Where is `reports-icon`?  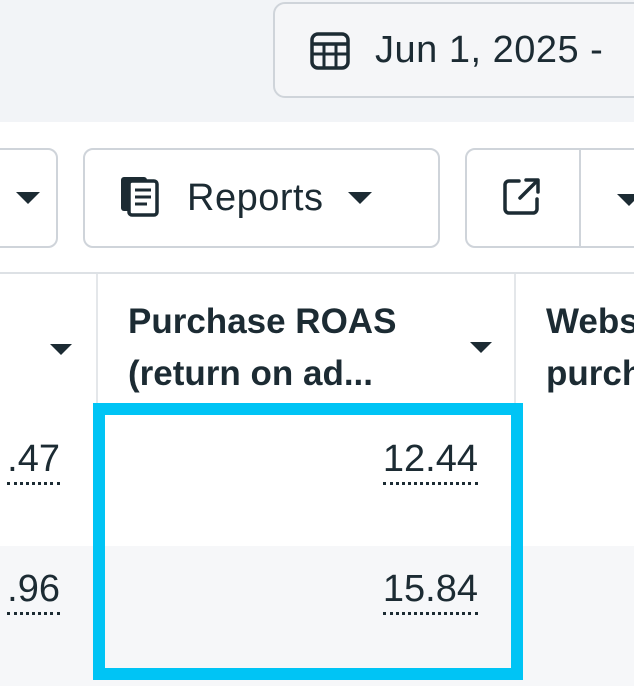
reports-icon is located at coordinates (140, 198).